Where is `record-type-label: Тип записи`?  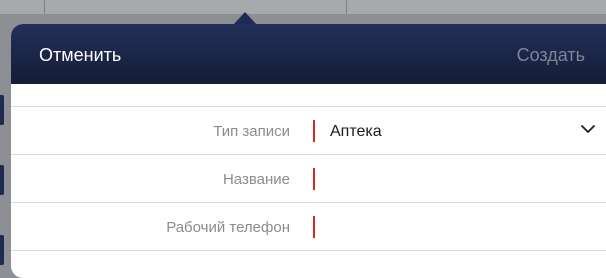
record-type-label: Тип записи is located at coordinates (251, 131).